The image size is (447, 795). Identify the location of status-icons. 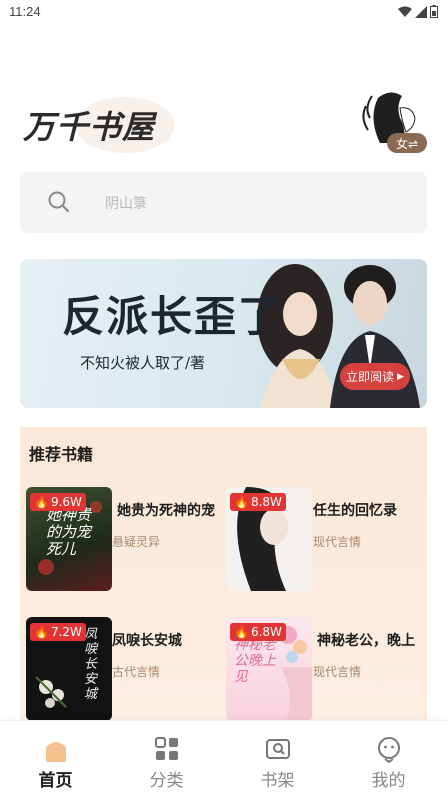
(418, 11).